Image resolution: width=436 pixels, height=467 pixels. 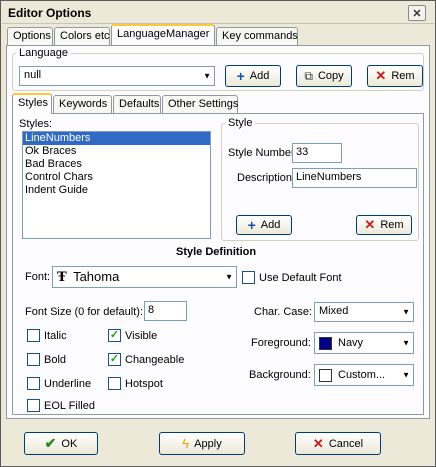 I want to click on foreground-color-swatch, so click(x=325, y=343).